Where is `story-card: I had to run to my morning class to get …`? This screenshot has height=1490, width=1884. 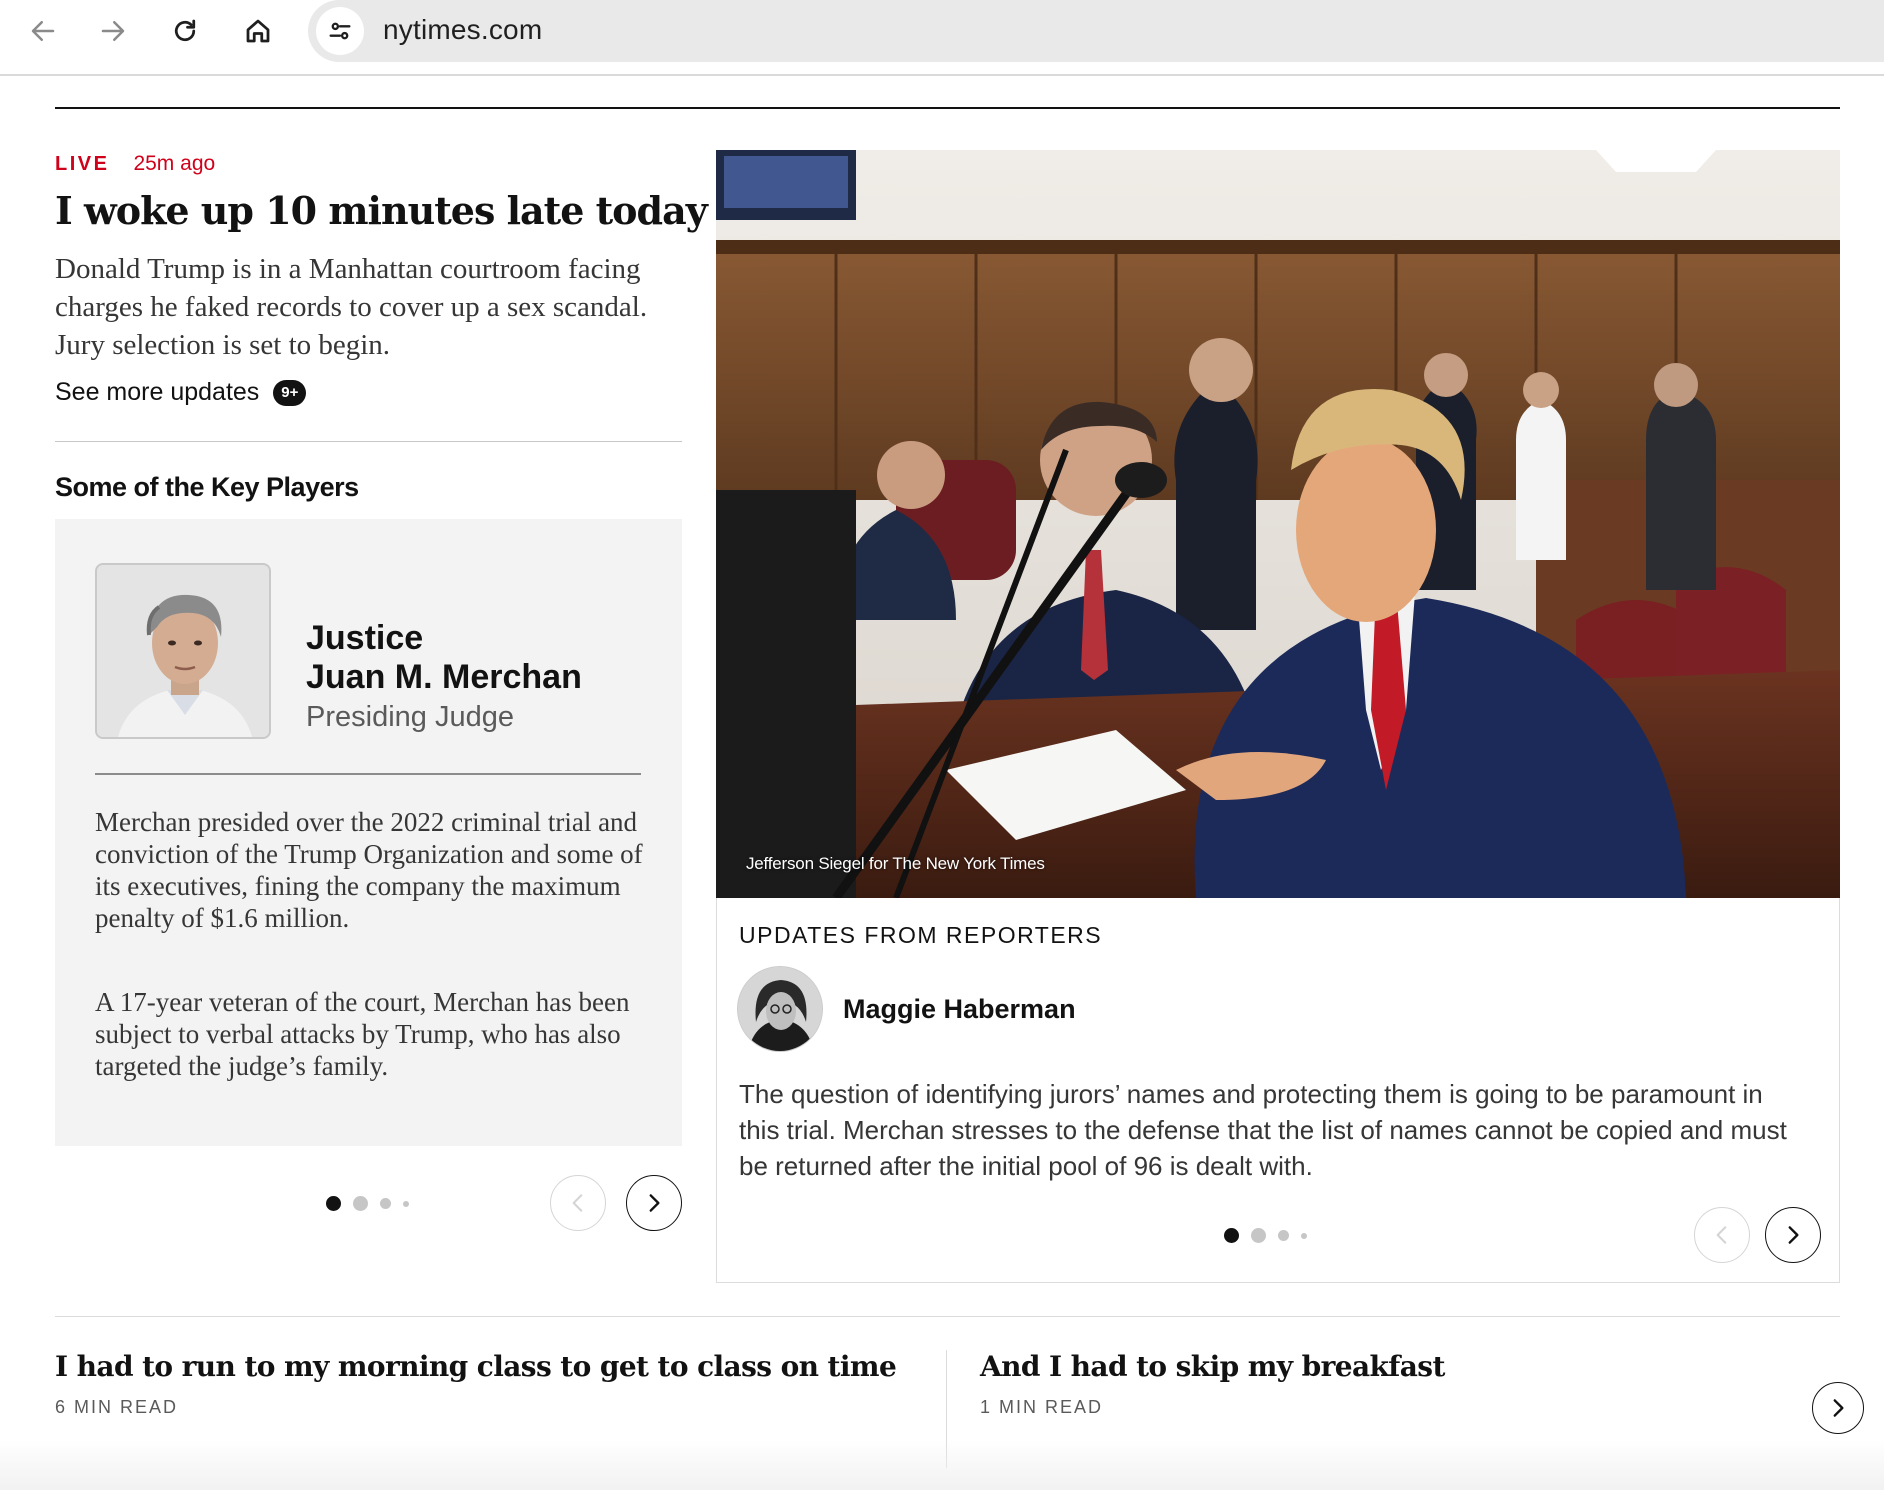 story-card: I had to run to my morning class to get … is located at coordinates (476, 1384).